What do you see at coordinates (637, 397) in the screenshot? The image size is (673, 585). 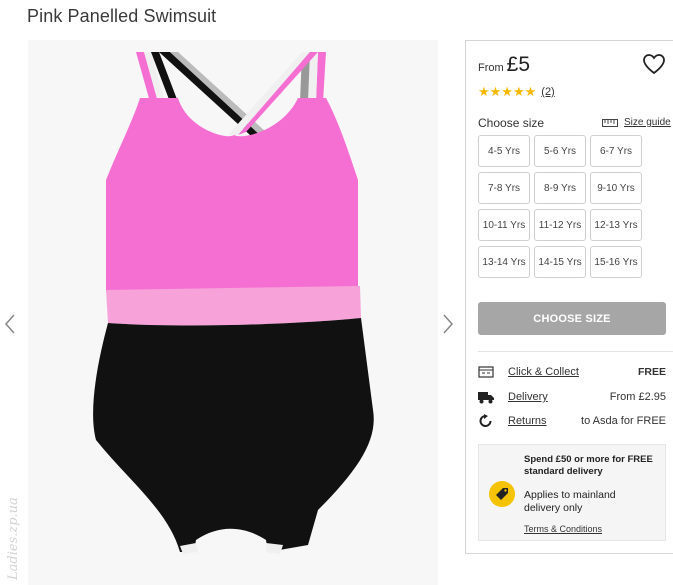 I see `delivery-value: From £2.95` at bounding box center [637, 397].